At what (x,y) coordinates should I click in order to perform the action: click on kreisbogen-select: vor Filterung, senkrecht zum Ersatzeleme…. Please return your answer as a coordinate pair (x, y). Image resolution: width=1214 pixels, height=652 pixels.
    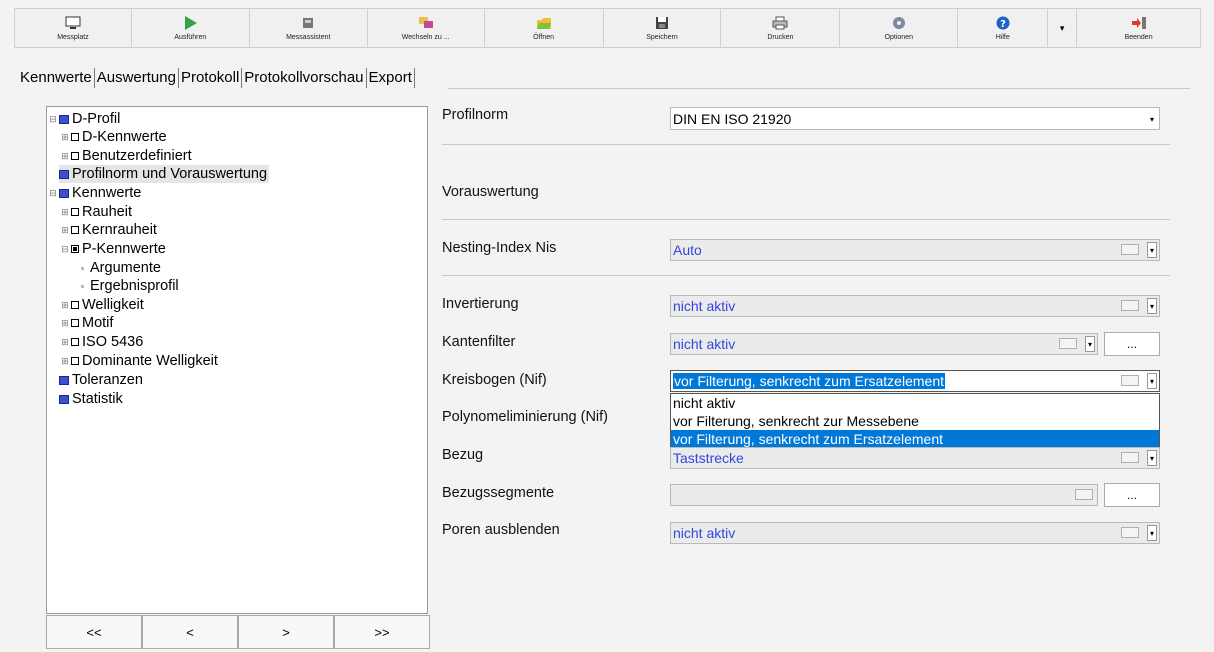
    Looking at the image, I should click on (915, 381).